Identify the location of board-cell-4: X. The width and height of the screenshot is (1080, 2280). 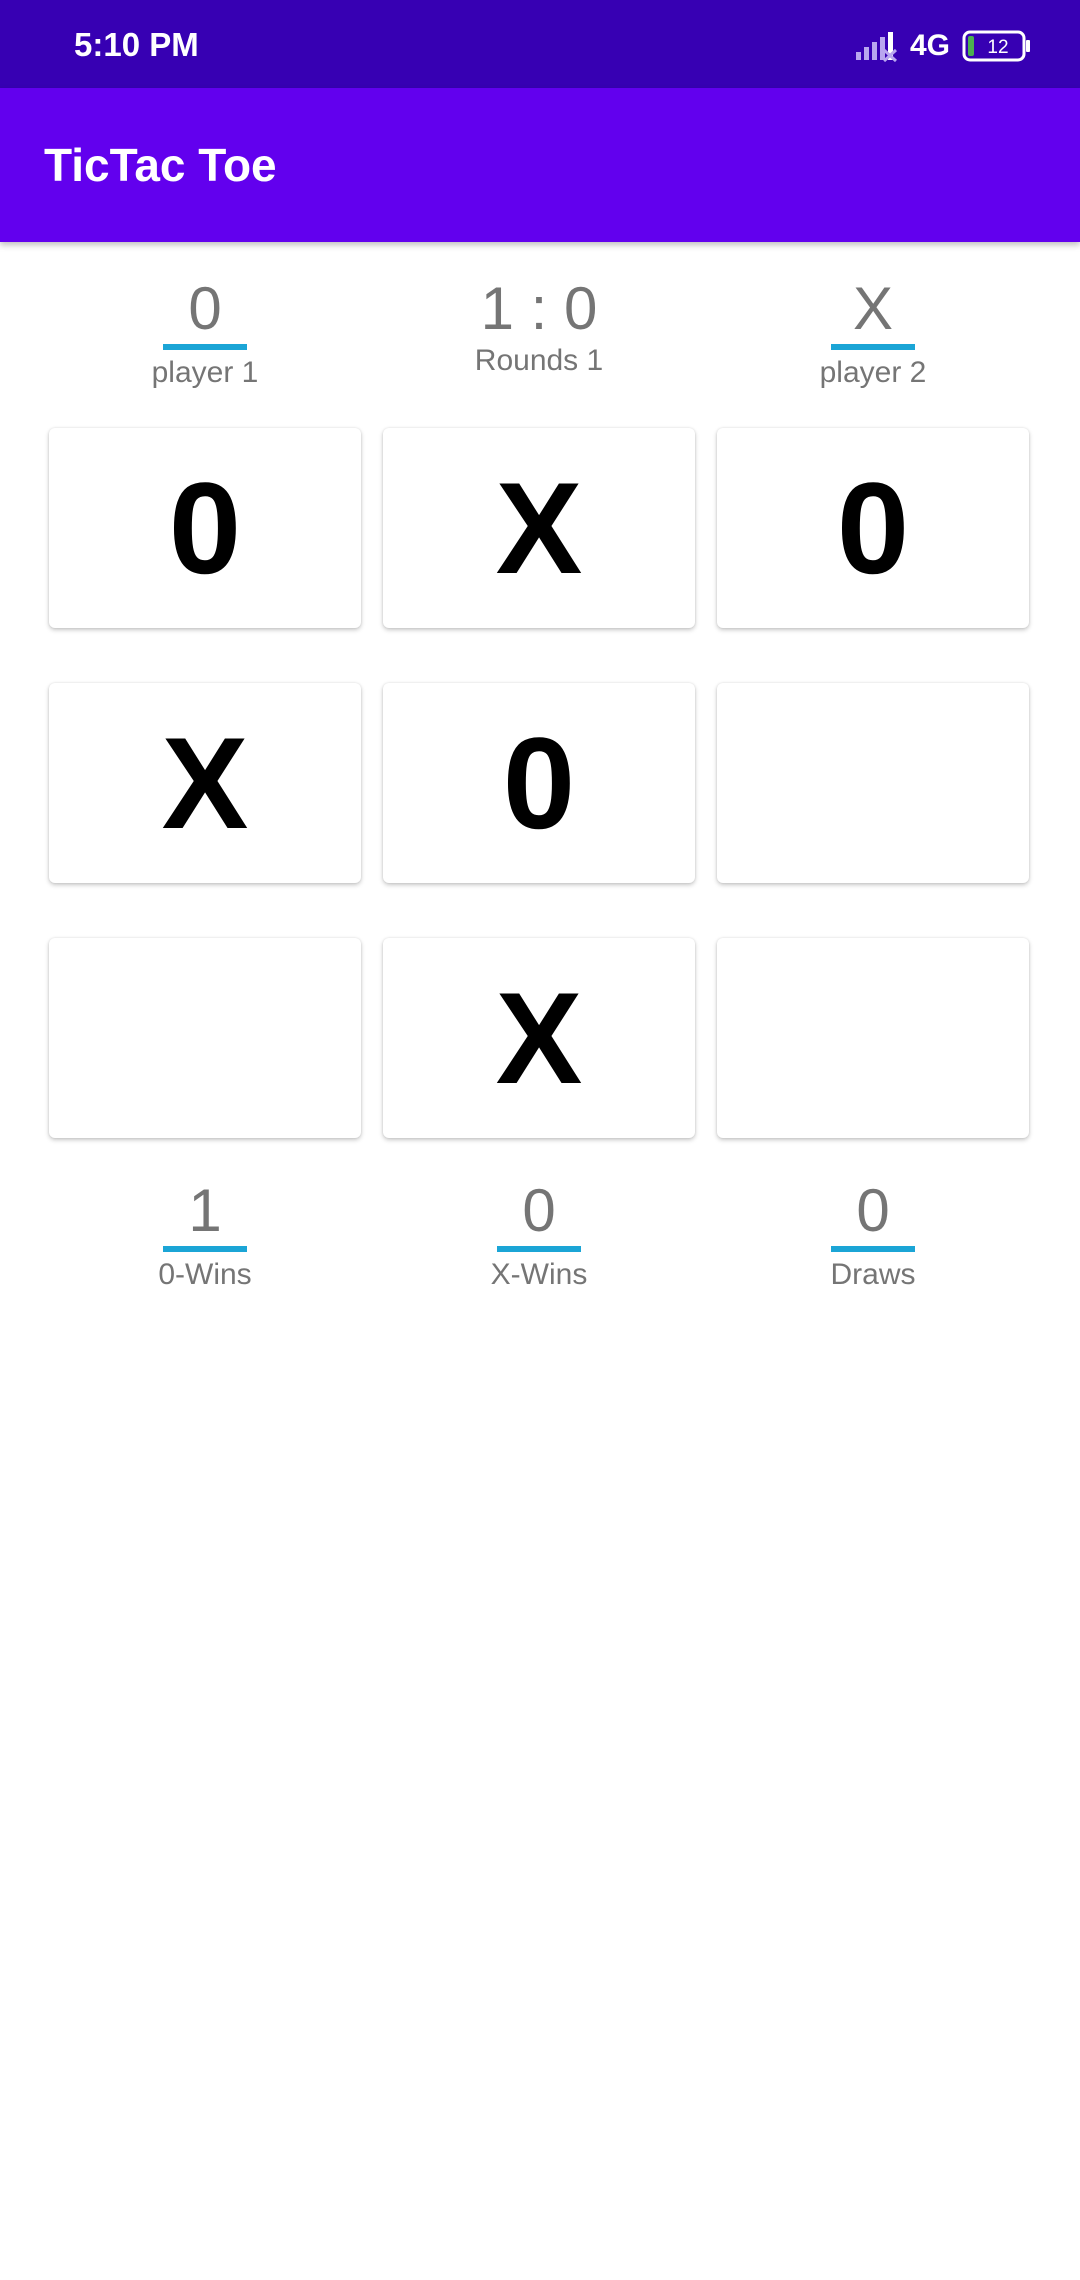
(205, 783).